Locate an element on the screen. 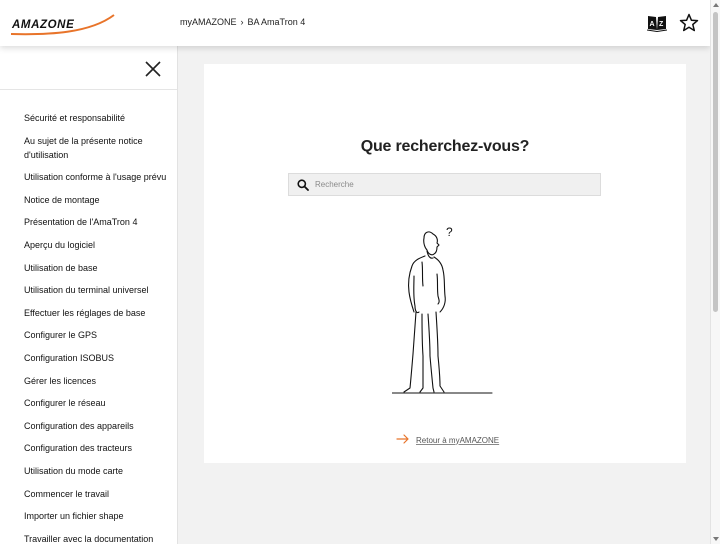  question-mark: ? is located at coordinates (449, 232).